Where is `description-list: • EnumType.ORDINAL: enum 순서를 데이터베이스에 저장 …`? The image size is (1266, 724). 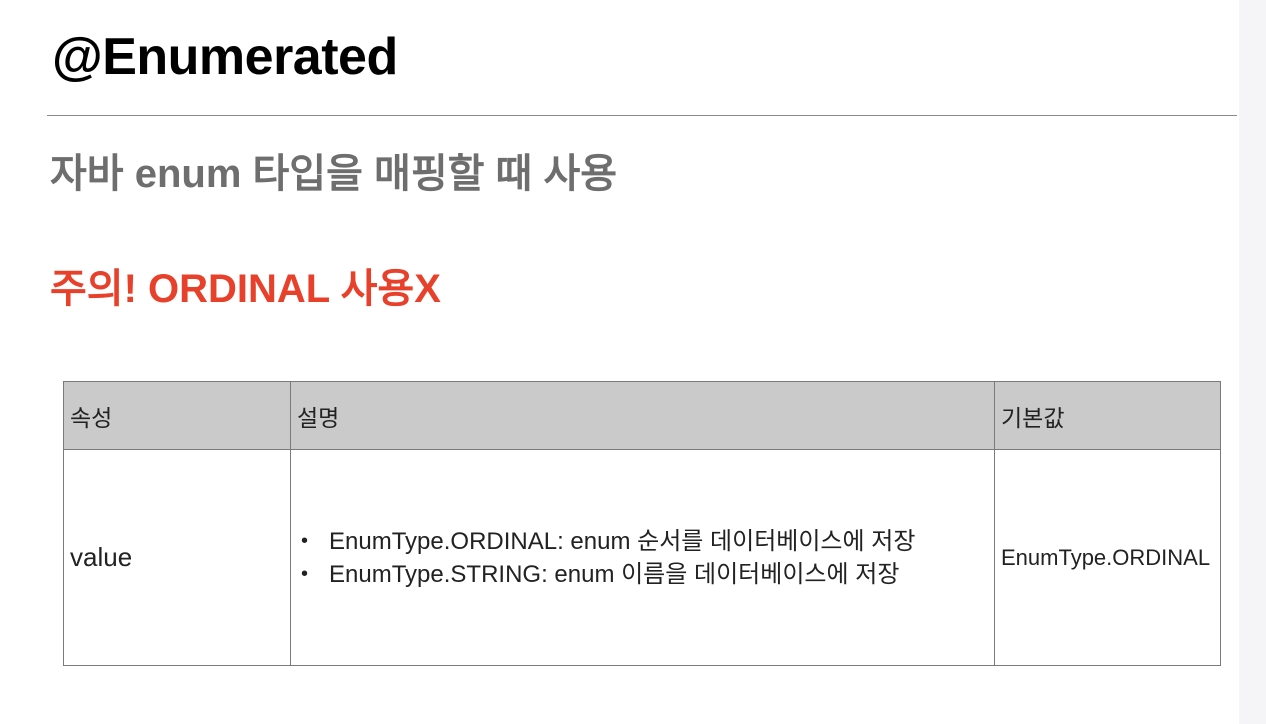
description-list: • EnumType.ORDINAL: enum 순서를 데이터베이스에 저장 … is located at coordinates (642, 558).